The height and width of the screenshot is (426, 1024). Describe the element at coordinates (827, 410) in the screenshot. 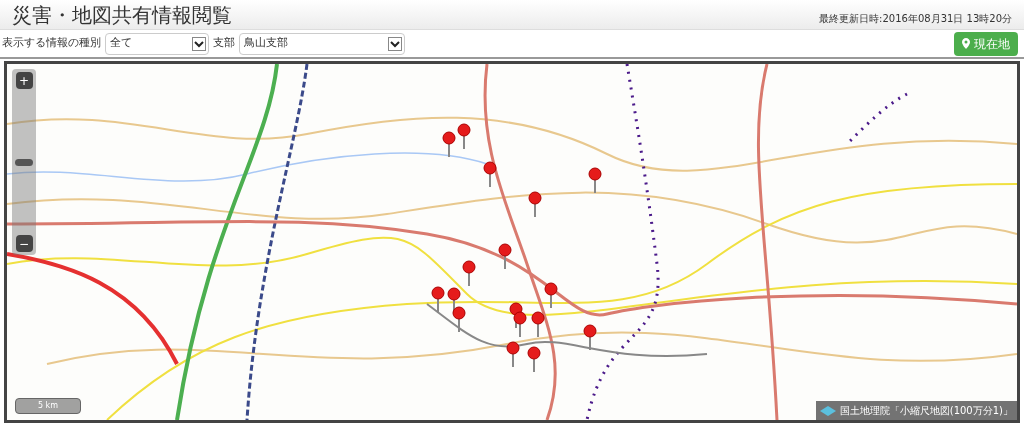

I see `layer-icon` at that location.